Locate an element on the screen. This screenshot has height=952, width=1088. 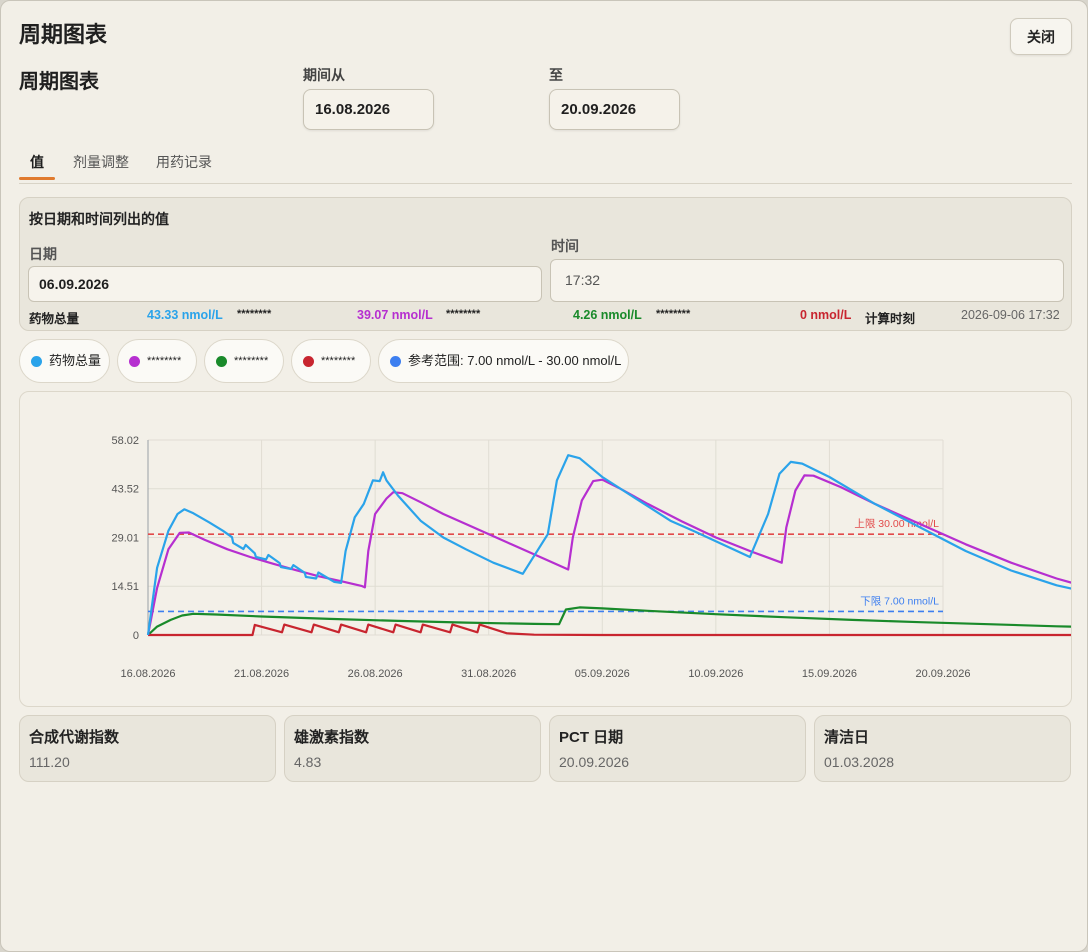
x-tick-label: 05.09.2026 is located at coordinates (602, 674).